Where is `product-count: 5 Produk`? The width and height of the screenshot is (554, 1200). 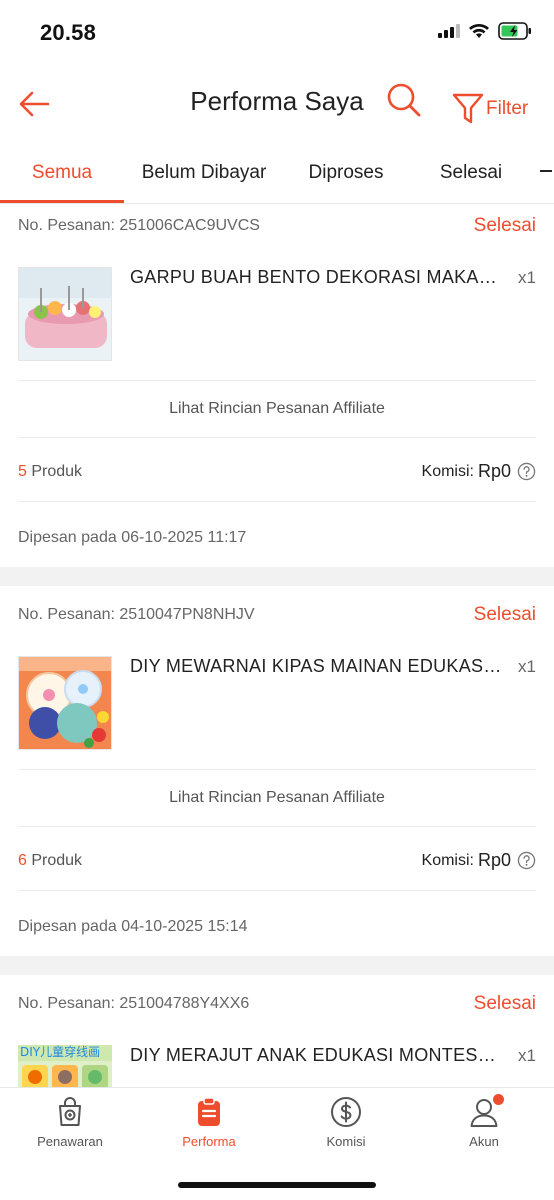 product-count: 5 Produk is located at coordinates (50, 472).